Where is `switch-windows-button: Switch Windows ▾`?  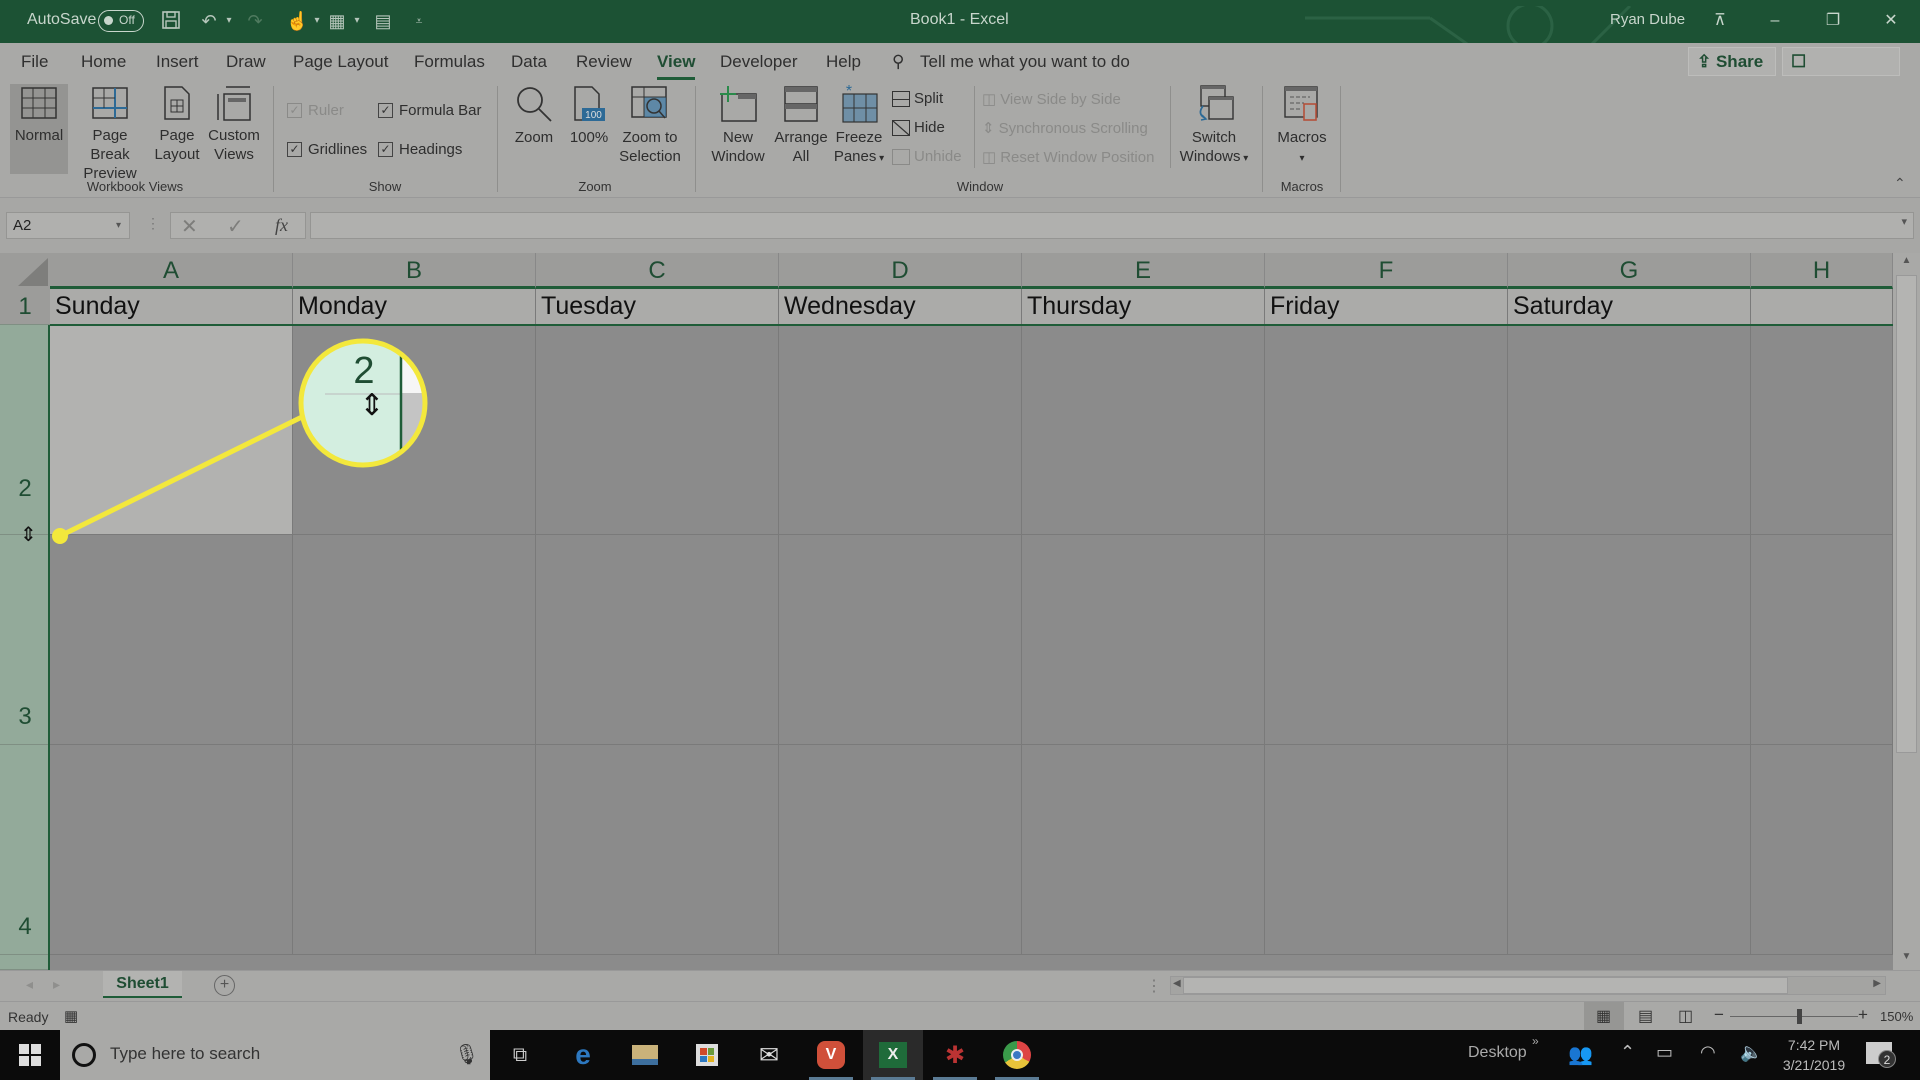
switch-windows-button: Switch Windows ▾ is located at coordinates (1214, 126).